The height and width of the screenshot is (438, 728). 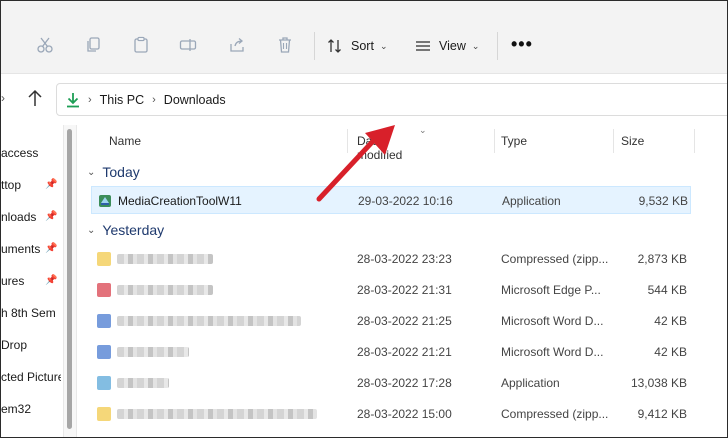 I want to click on sidebar-item-selected-pictures: cted Picture, so click(x=31, y=378).